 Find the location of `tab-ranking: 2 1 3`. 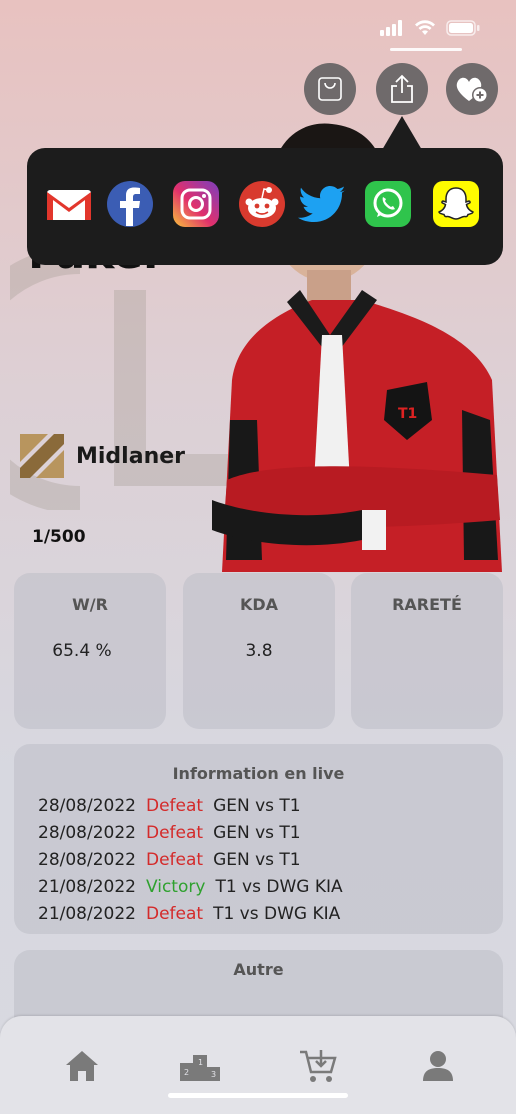

tab-ranking: 2 1 3 is located at coordinates (200, 1066).